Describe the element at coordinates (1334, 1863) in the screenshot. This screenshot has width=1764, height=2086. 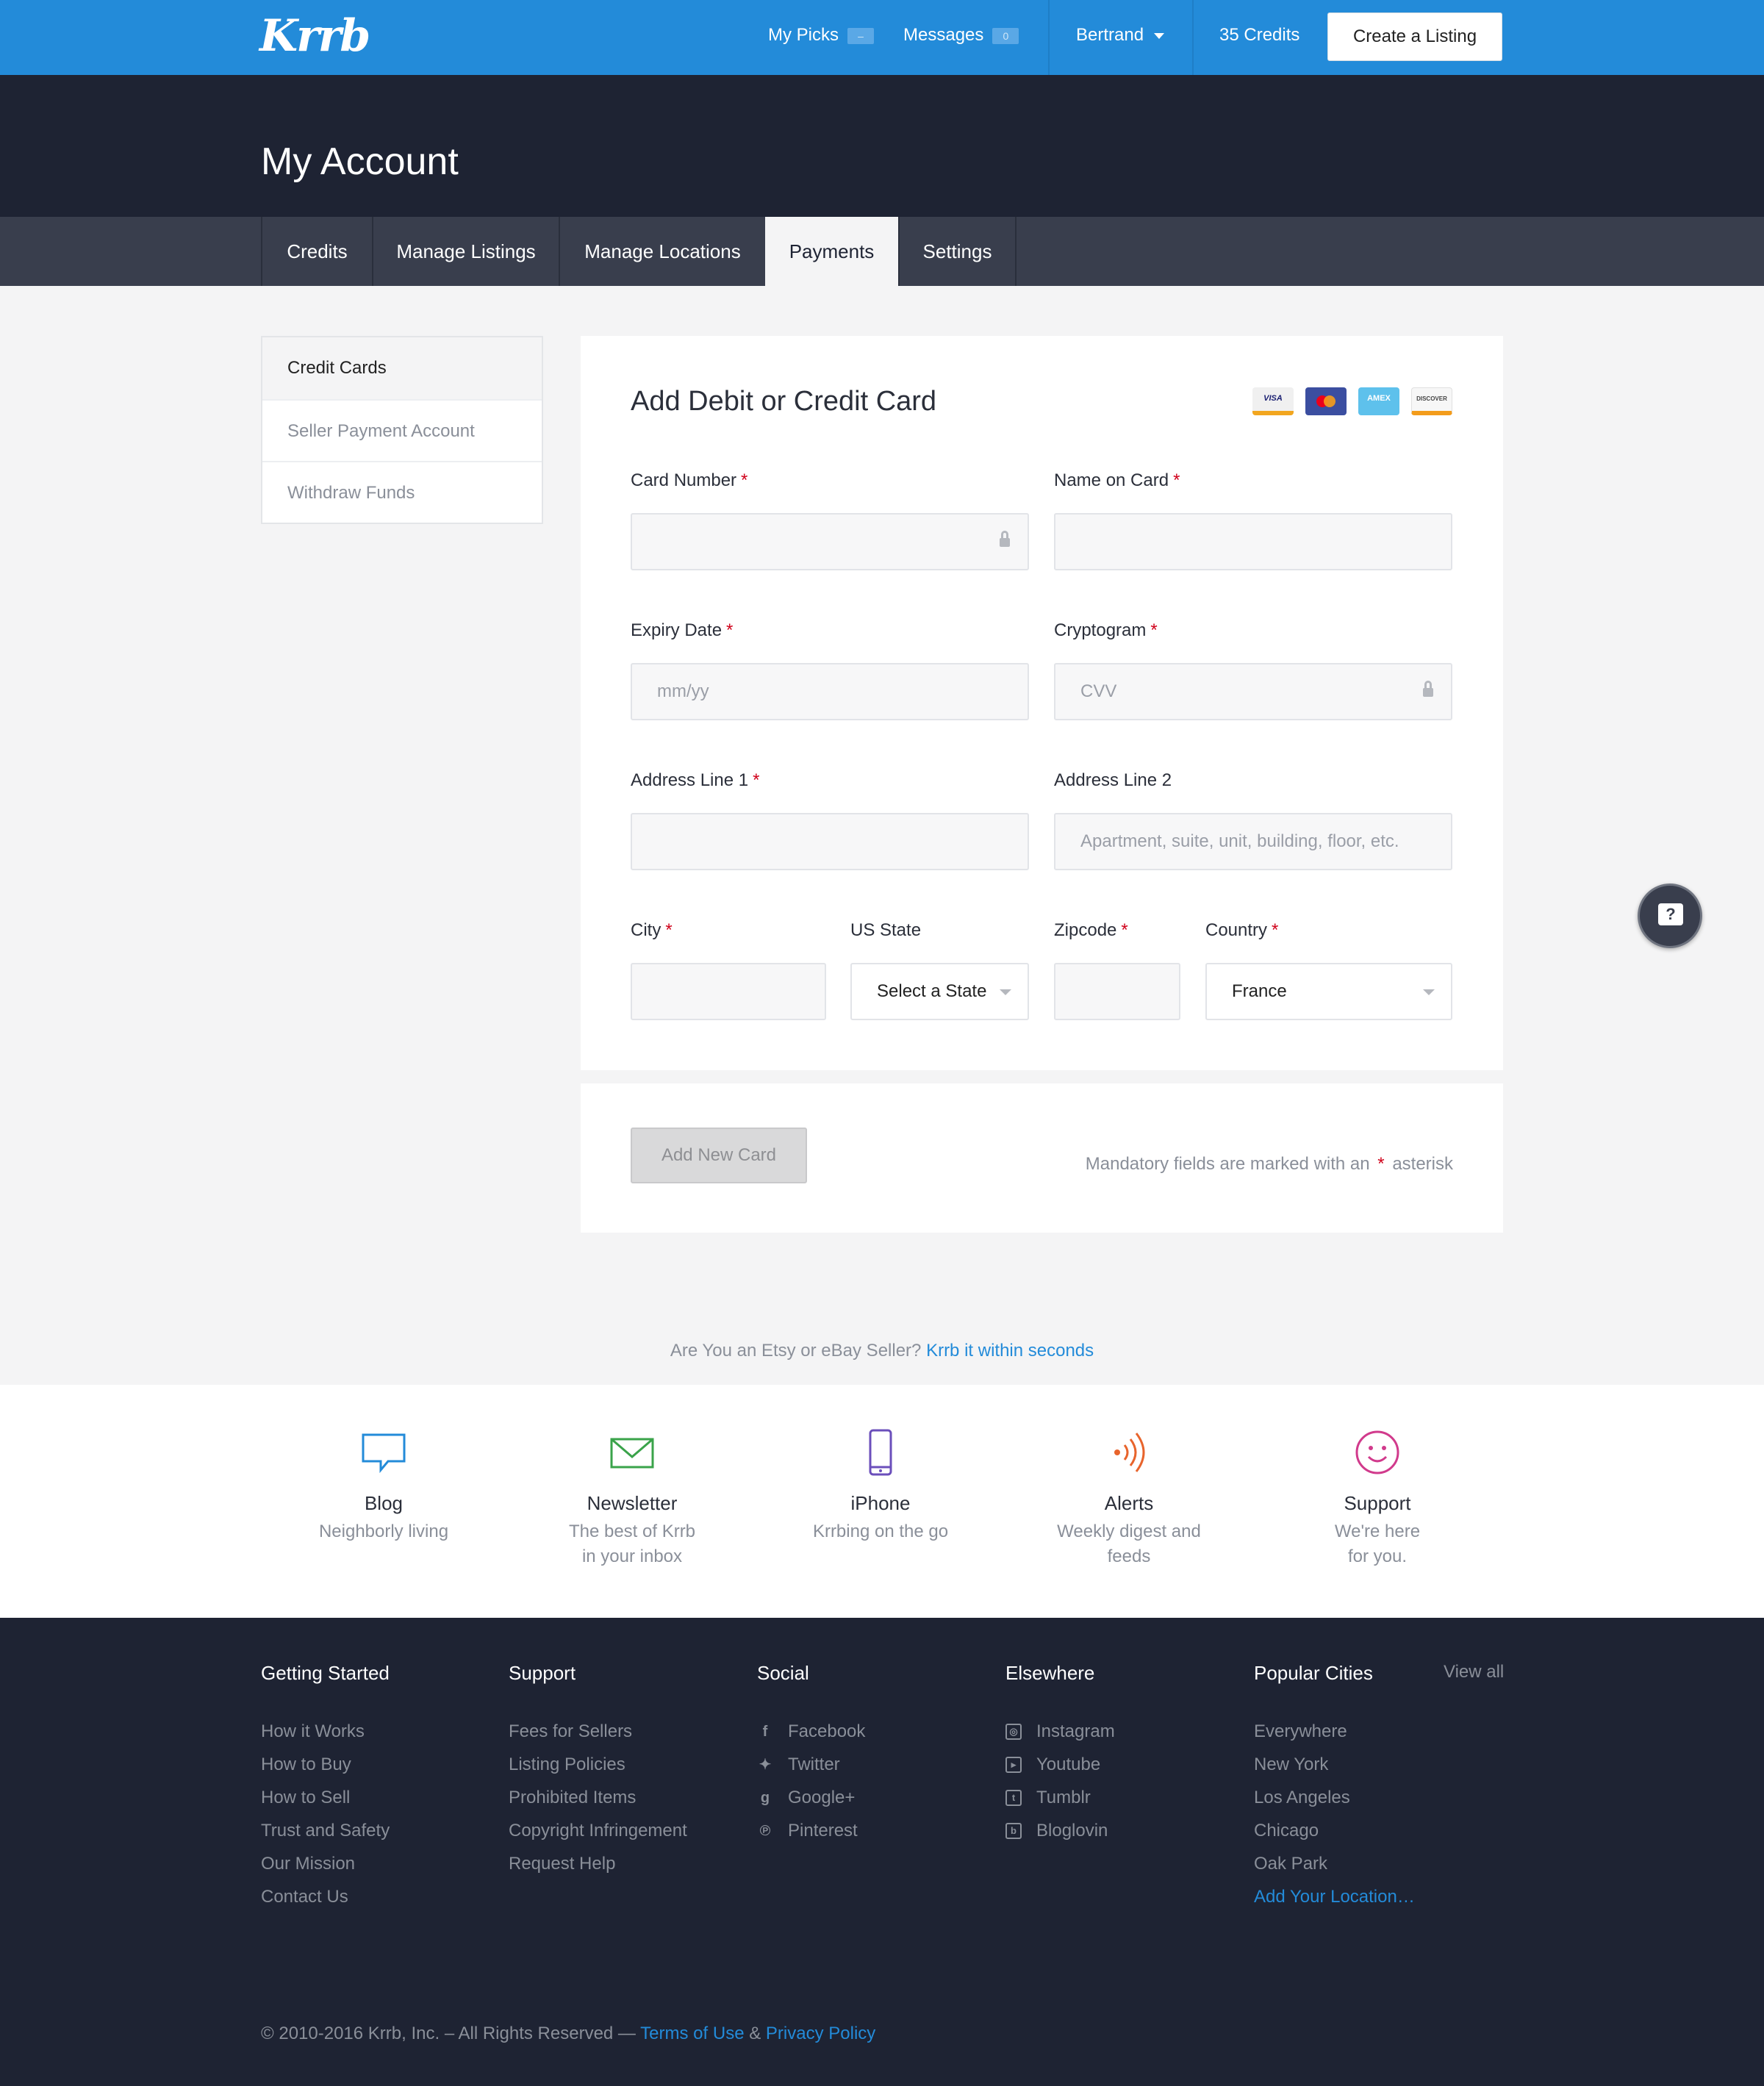
I see `footer-link-oak-park: Oak Park` at that location.